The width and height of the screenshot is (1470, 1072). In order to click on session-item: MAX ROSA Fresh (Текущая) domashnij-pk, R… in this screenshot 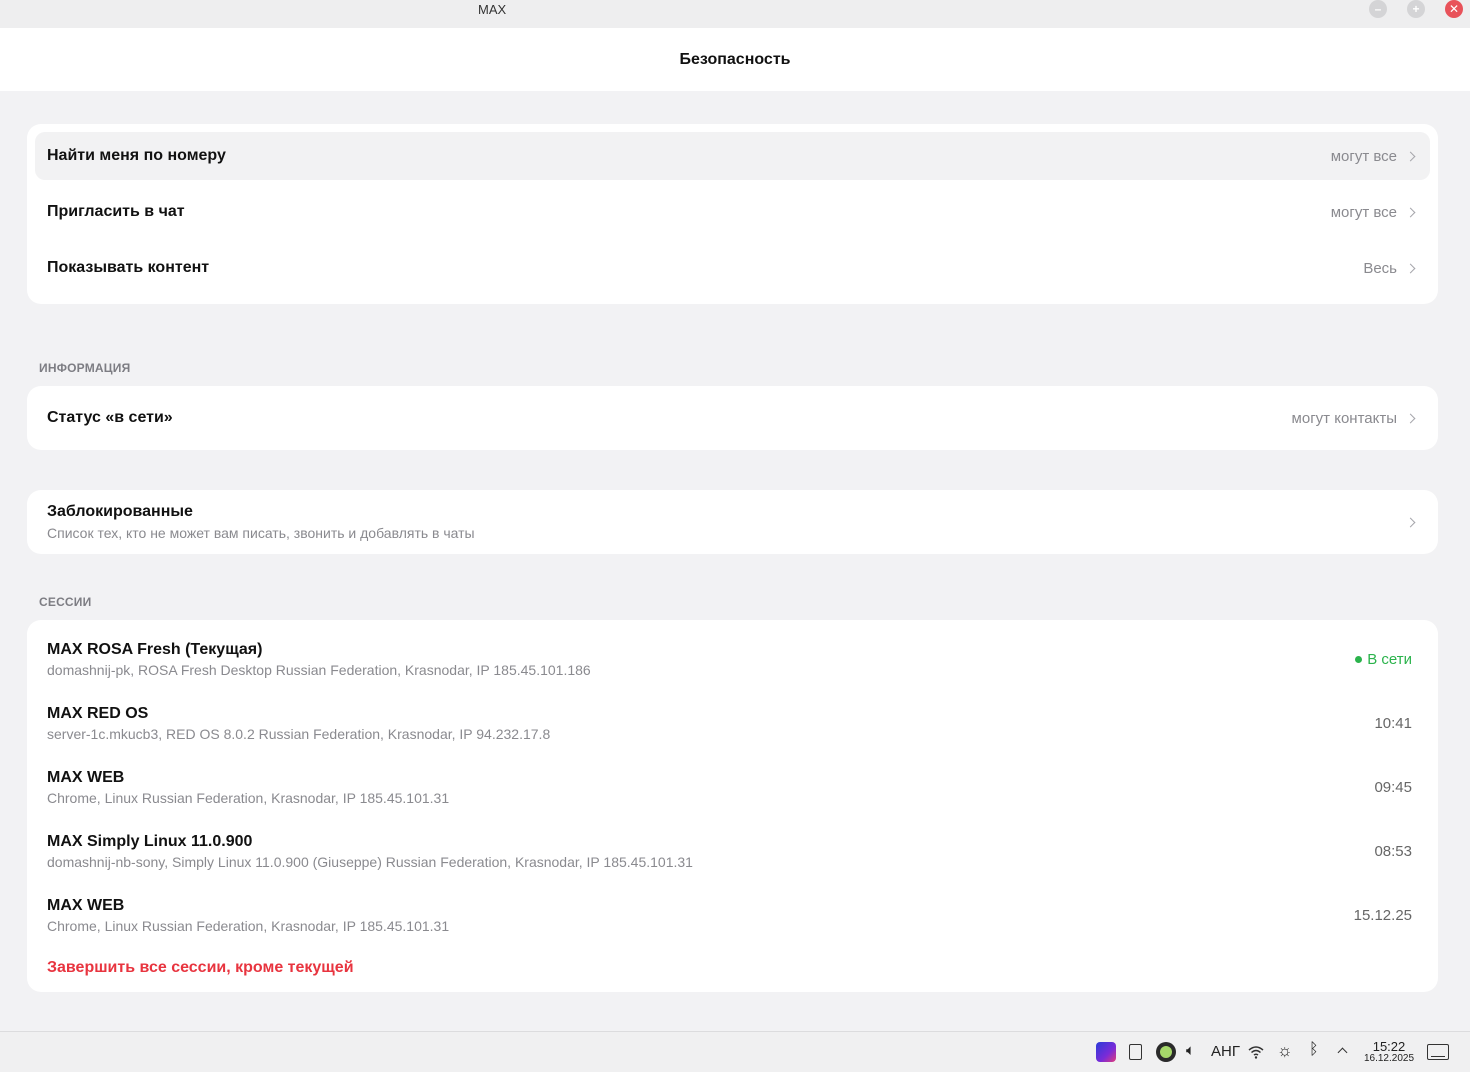, I will do `click(729, 659)`.